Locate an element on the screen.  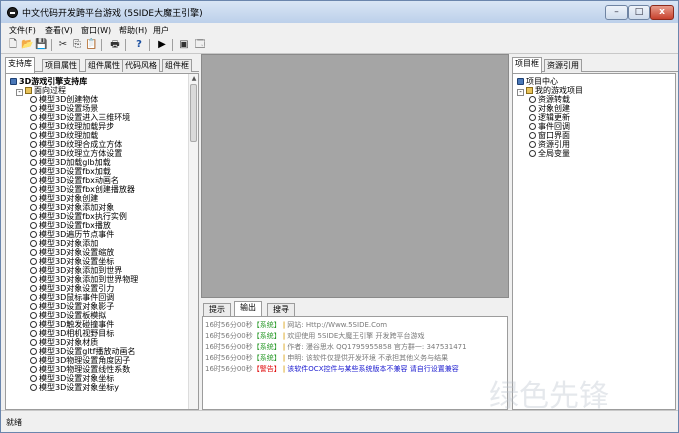
tree-item: 模型3D纹理立方体设置 is located at coordinates (76, 154).